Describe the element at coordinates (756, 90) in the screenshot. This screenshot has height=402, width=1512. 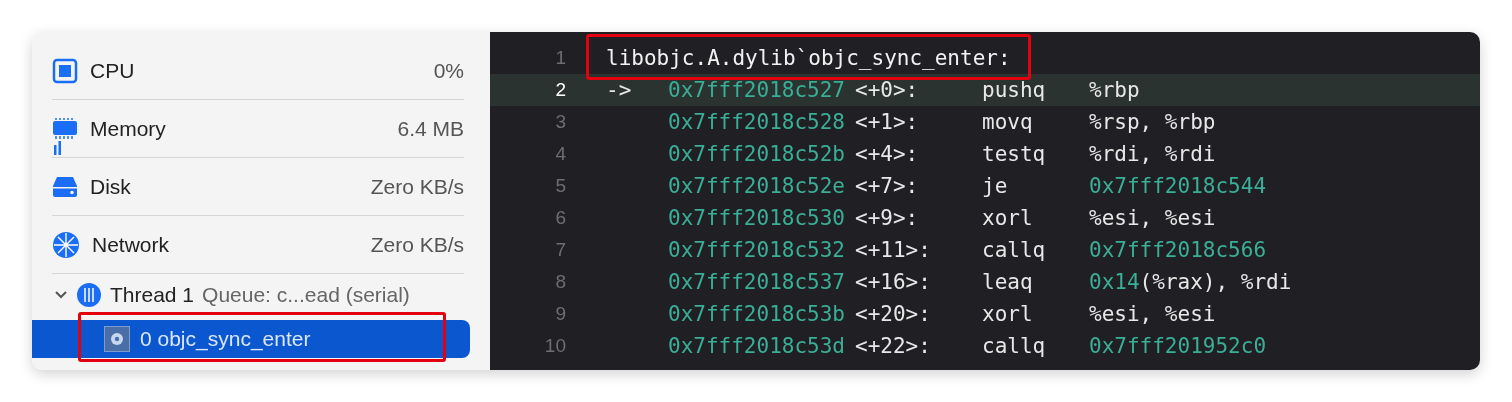
I see `instruction-address: 0x7fff2018c527` at that location.